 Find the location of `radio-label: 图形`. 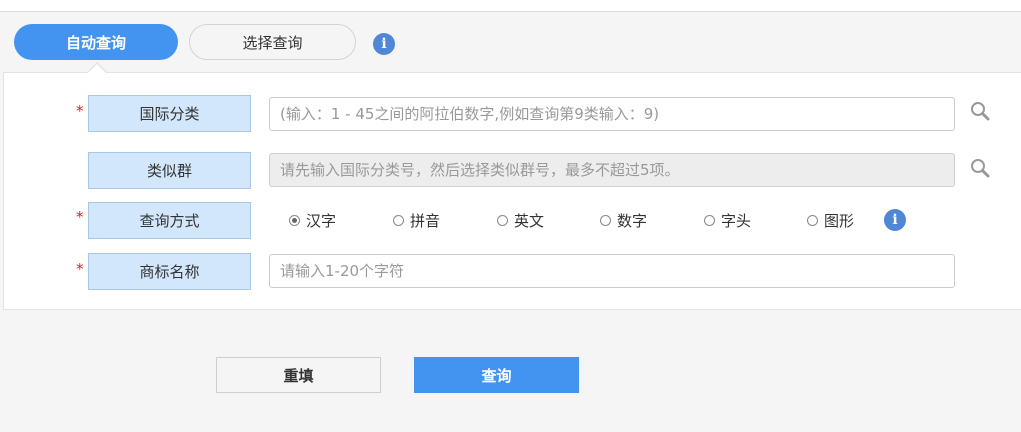

radio-label: 图形 is located at coordinates (839, 220).